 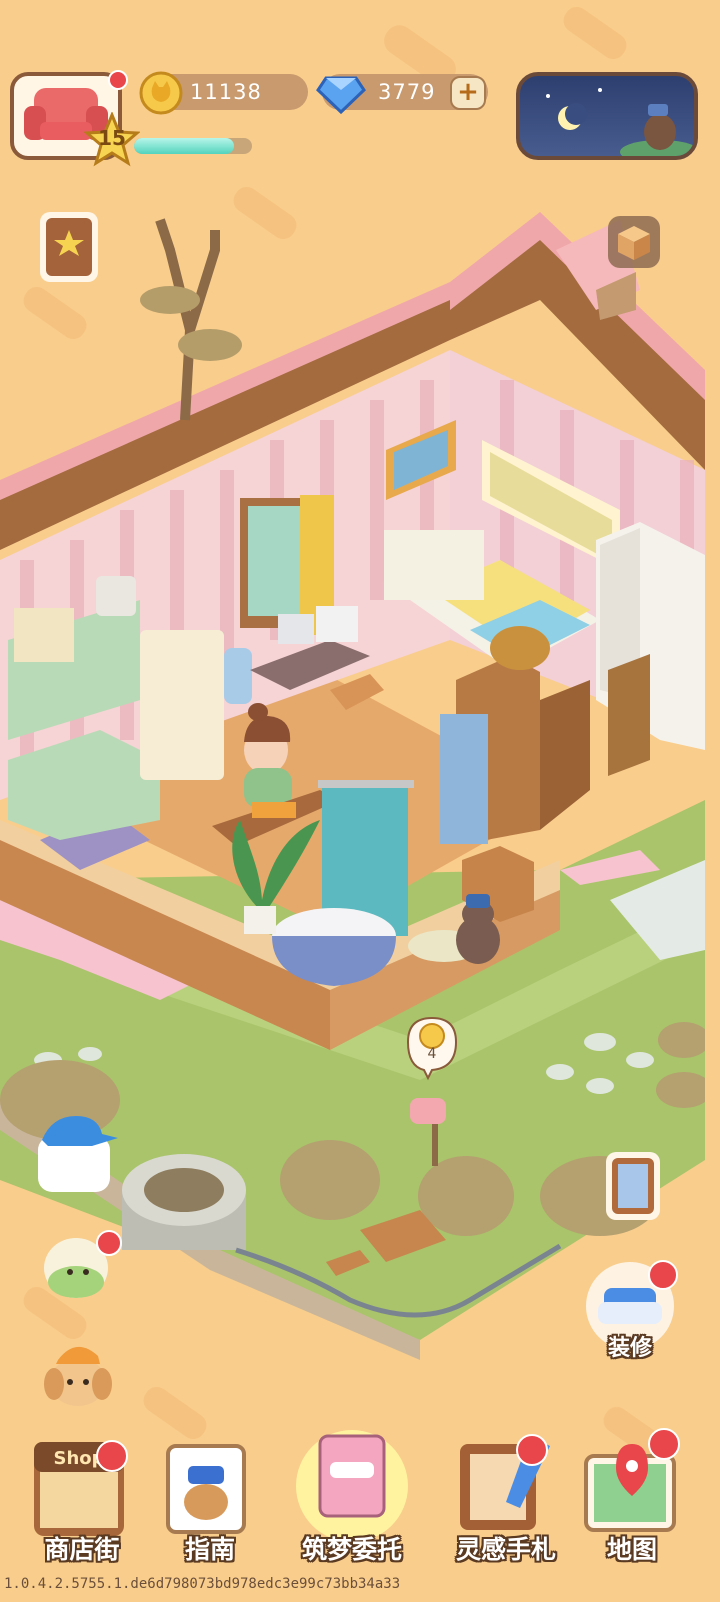 I want to click on dog-npc-icon, so click(x=78, y=1376).